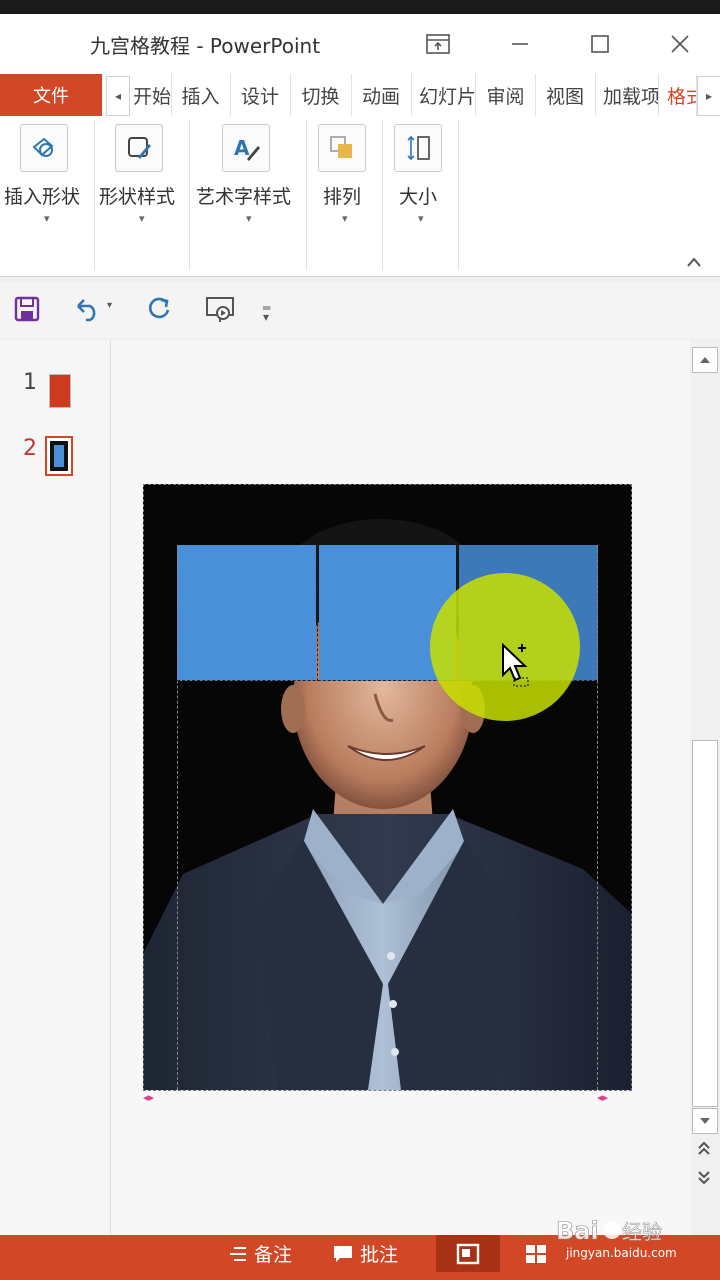 This screenshot has width=720, height=1280. What do you see at coordinates (44, 148) in the screenshot?
I see `insert-shape-icon` at bounding box center [44, 148].